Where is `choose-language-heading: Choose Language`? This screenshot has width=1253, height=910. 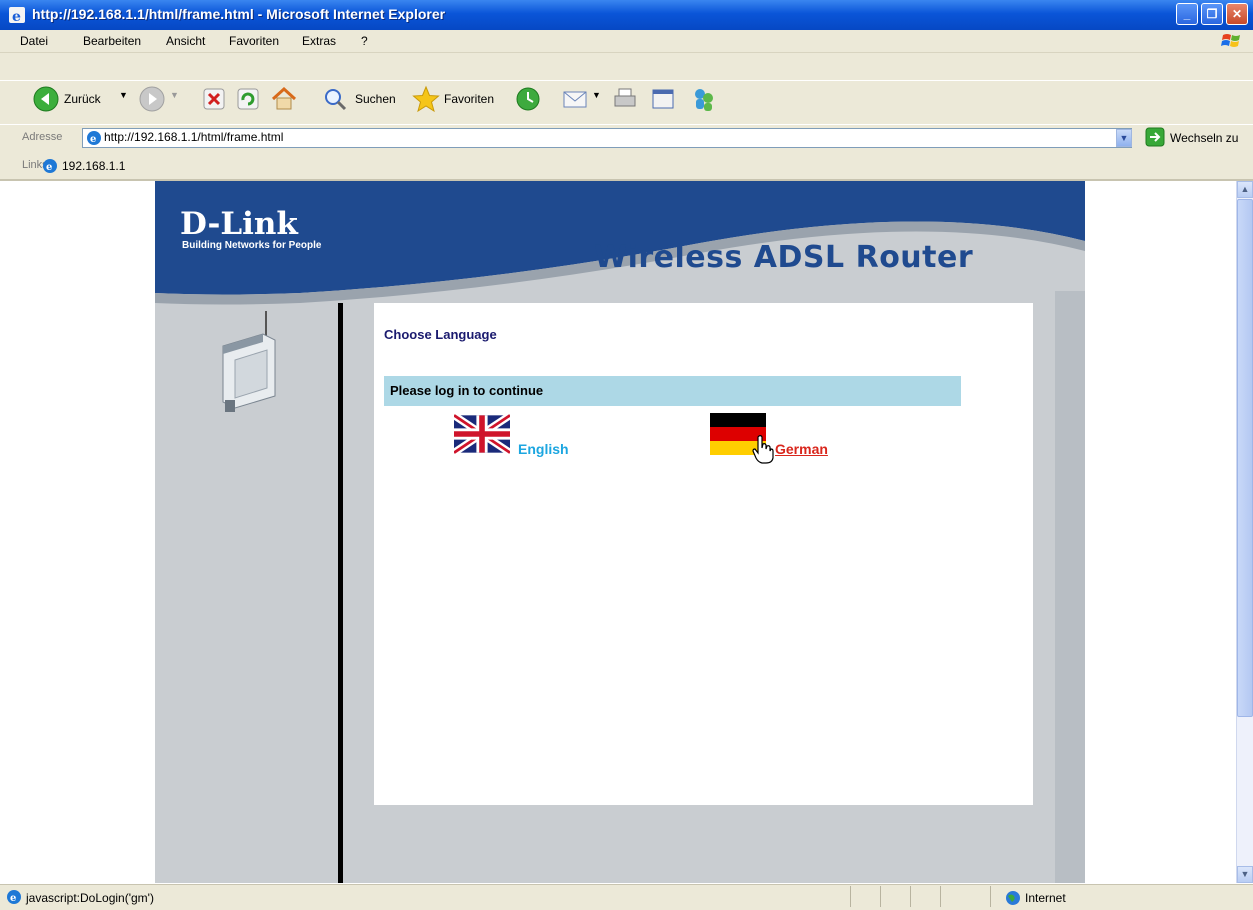 choose-language-heading: Choose Language is located at coordinates (440, 334).